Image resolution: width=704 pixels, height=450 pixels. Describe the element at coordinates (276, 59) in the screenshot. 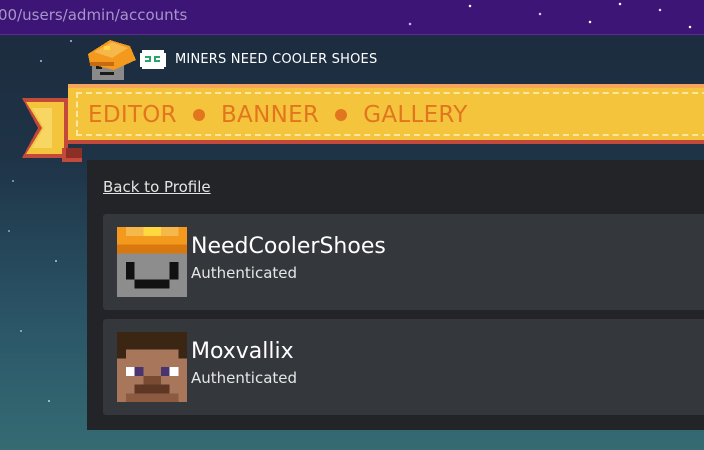

I see `brand-title: MINERS NEED COOLER SHOES` at that location.